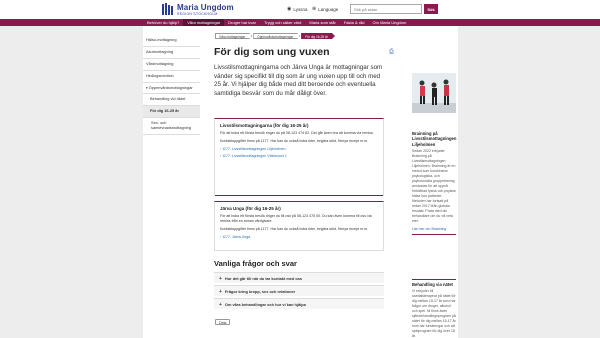  What do you see at coordinates (314, 9) in the screenshot?
I see `globe-icon: ⊕` at bounding box center [314, 9].